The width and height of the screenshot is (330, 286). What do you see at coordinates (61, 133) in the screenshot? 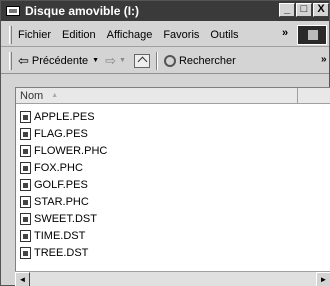
I see `file-name: FLAG.PES` at bounding box center [61, 133].